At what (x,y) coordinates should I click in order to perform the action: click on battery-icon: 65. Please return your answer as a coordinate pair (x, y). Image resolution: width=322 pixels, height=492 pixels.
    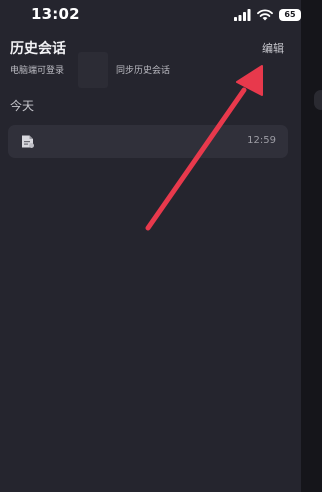
    Looking at the image, I should click on (290, 15).